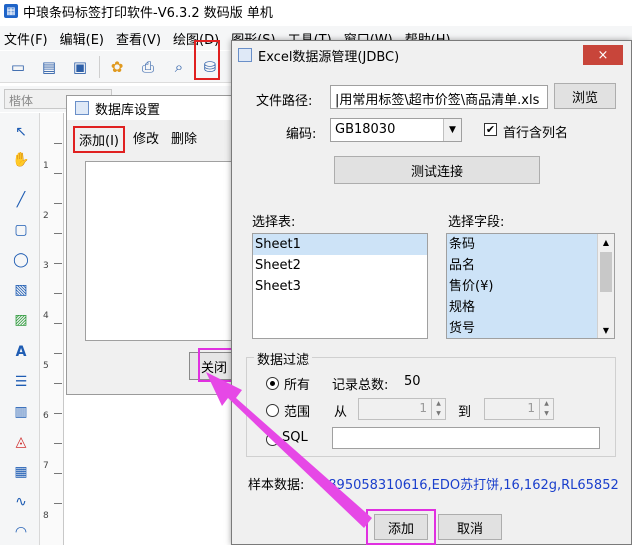 The image size is (632, 545). What do you see at coordinates (21, 502) in the screenshot?
I see `curve-tool-icon: ∿` at bounding box center [21, 502].